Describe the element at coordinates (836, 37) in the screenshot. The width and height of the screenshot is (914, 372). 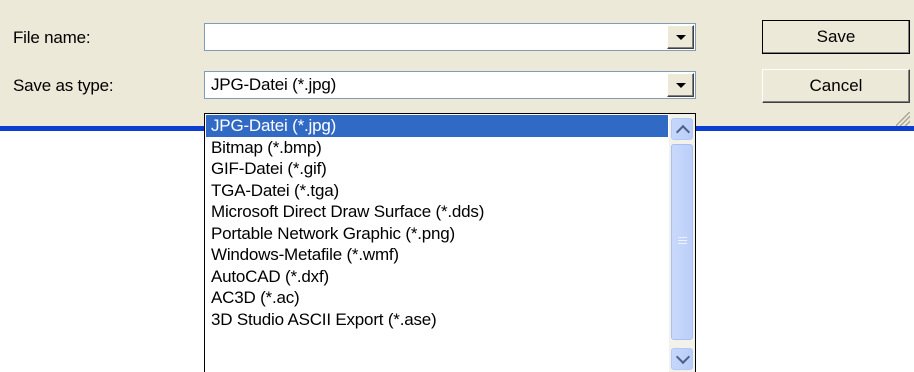
I see `save-button: Save` at that location.